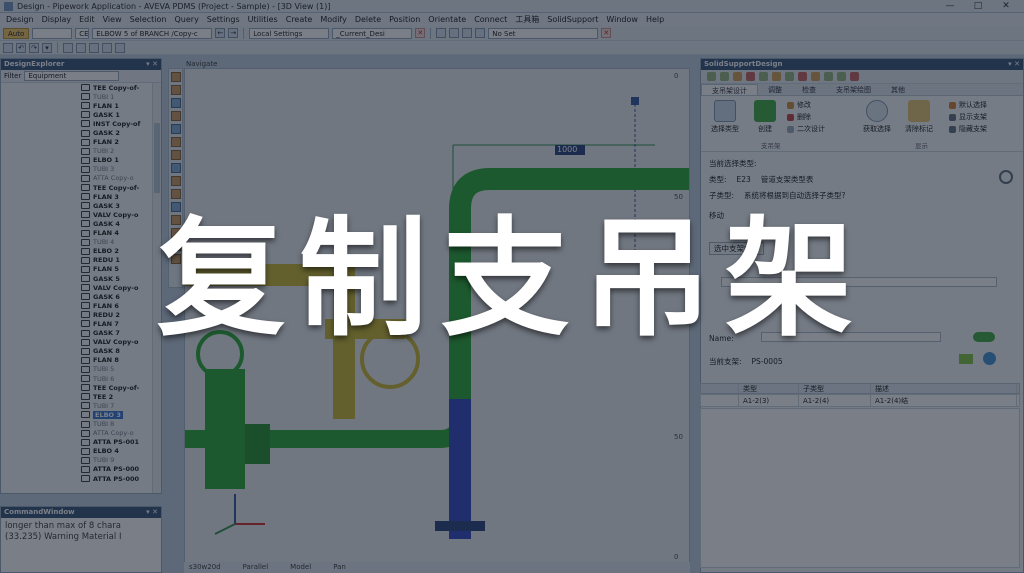  I want to click on tree-item: TEE 2, so click(117, 396).